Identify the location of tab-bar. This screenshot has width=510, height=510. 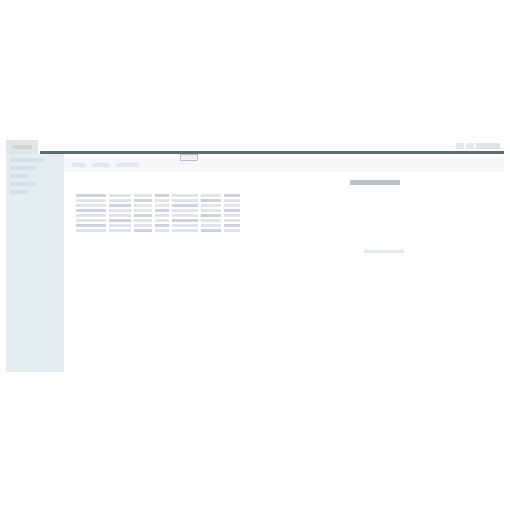
(105, 165).